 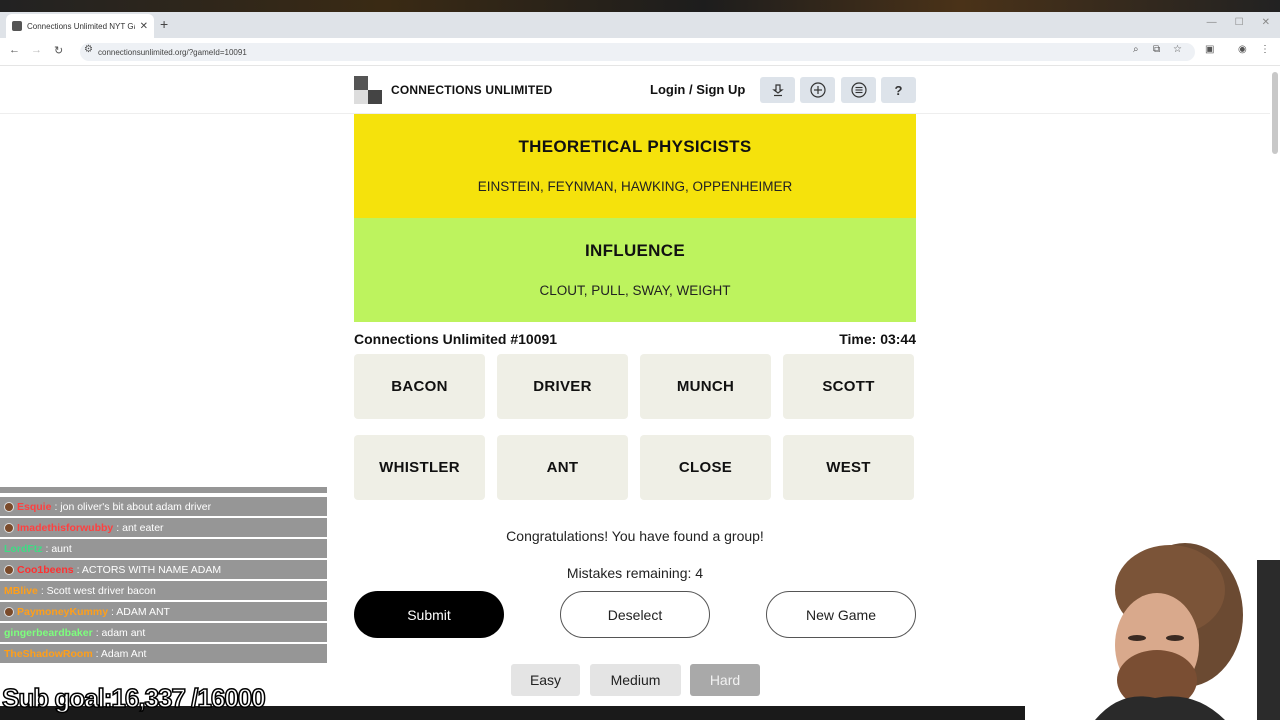 I want to click on word-tile: MUNCH, so click(x=705, y=386).